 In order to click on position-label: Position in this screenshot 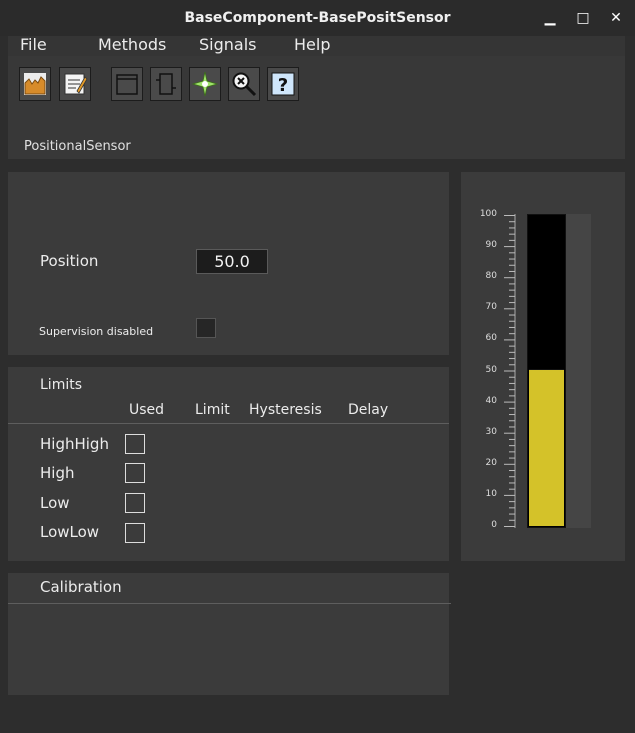, I will do `click(69, 261)`.